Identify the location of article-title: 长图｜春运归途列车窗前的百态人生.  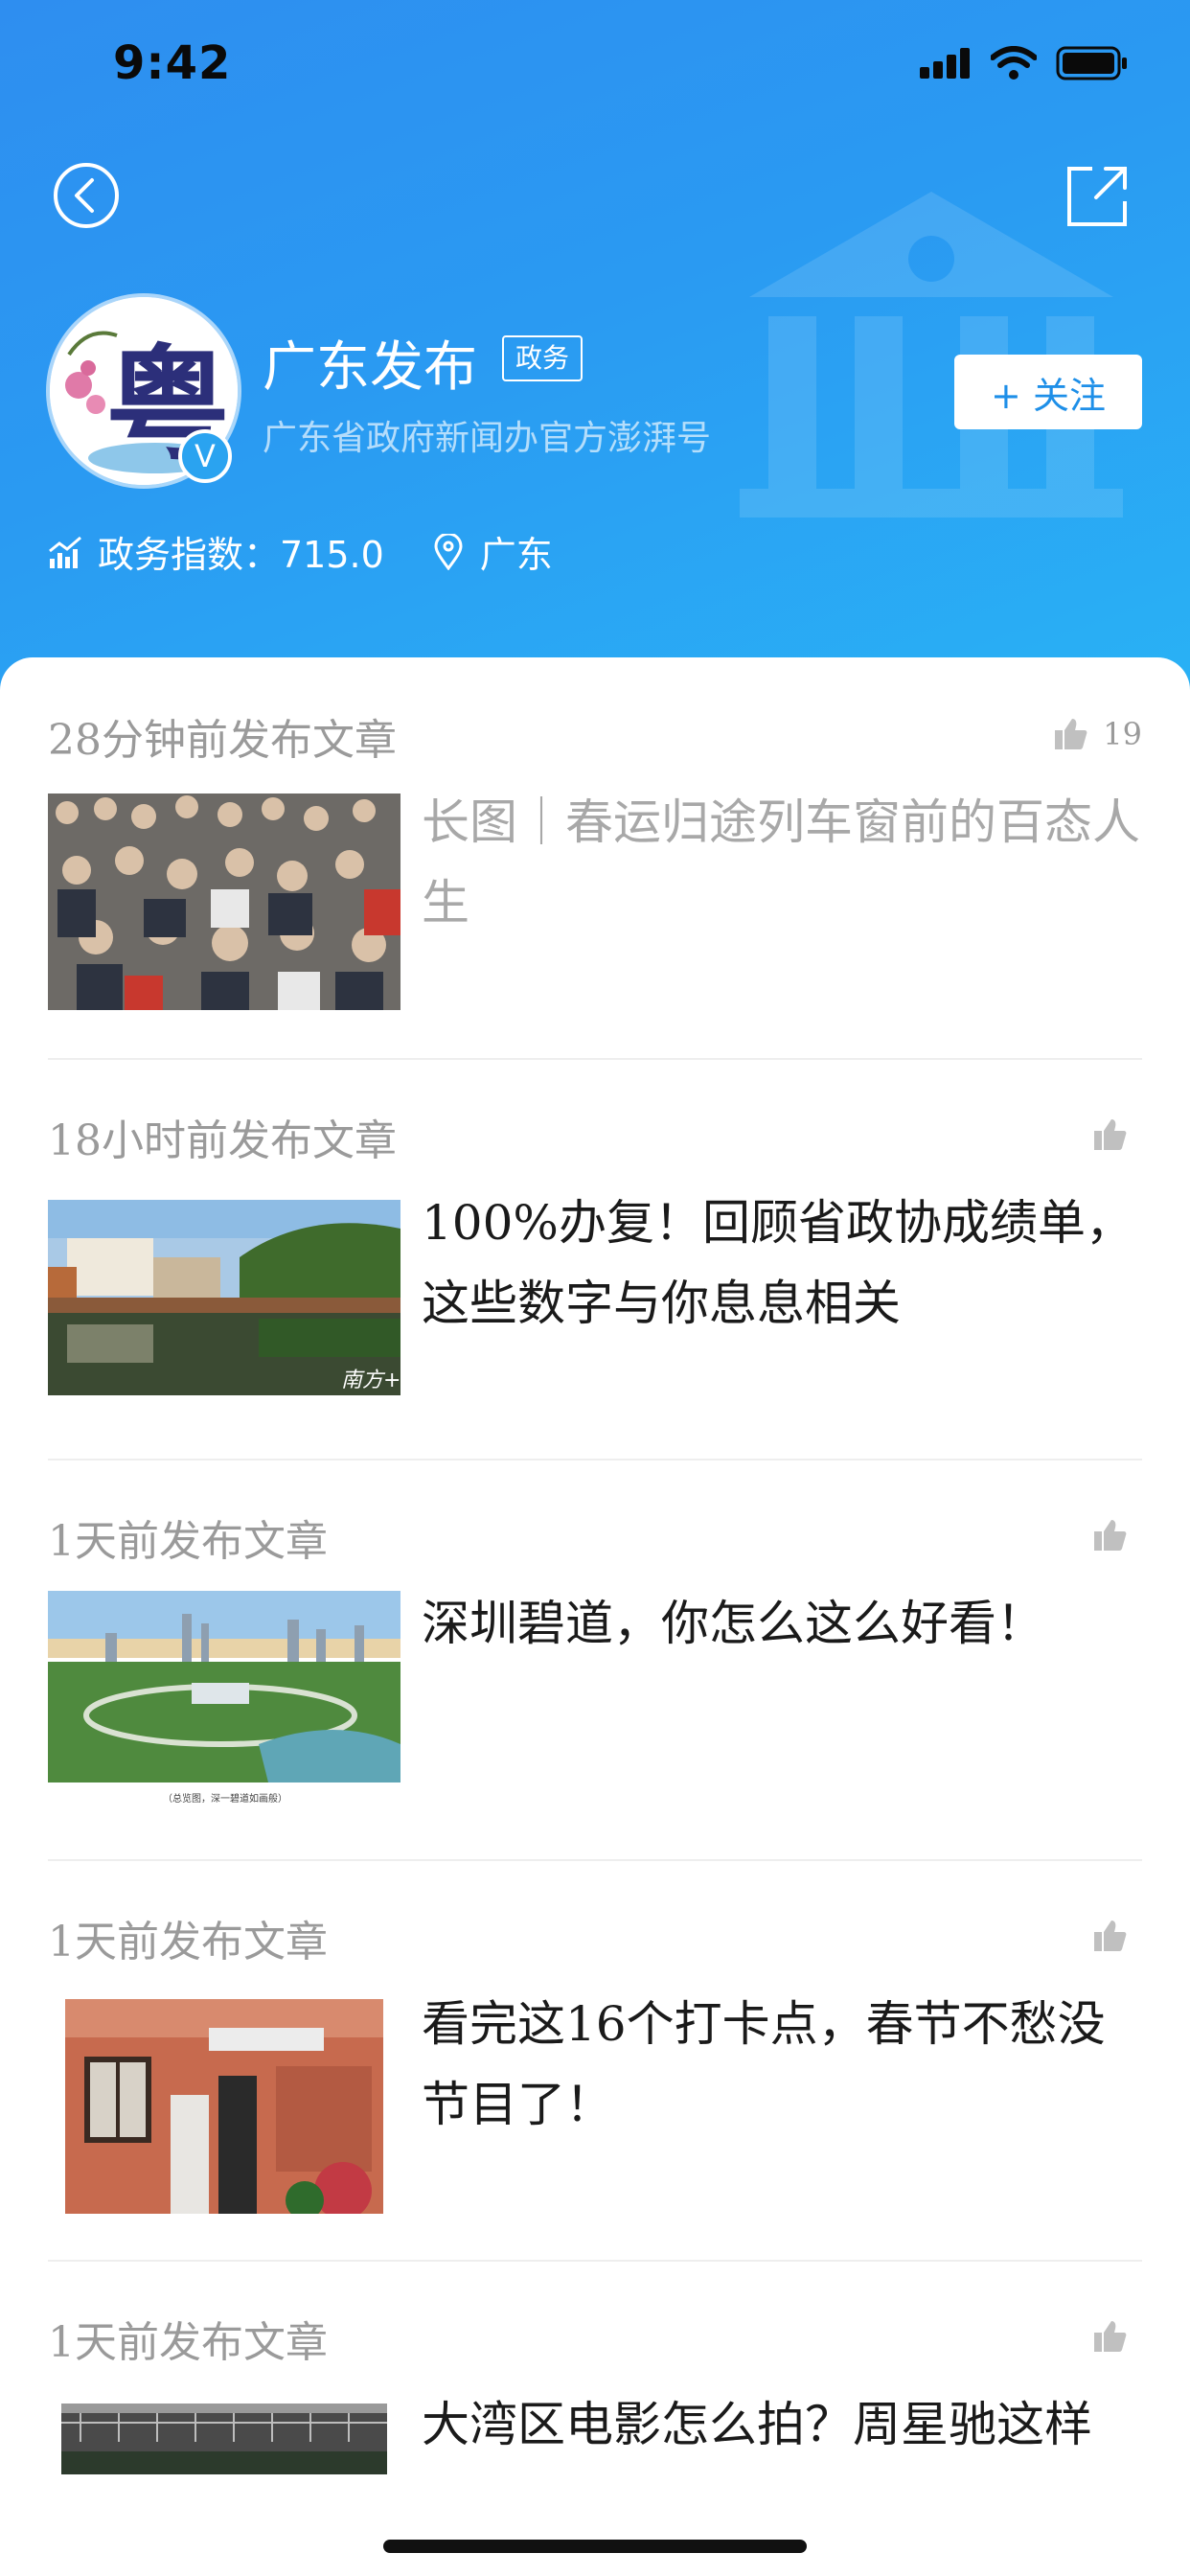
(782, 862).